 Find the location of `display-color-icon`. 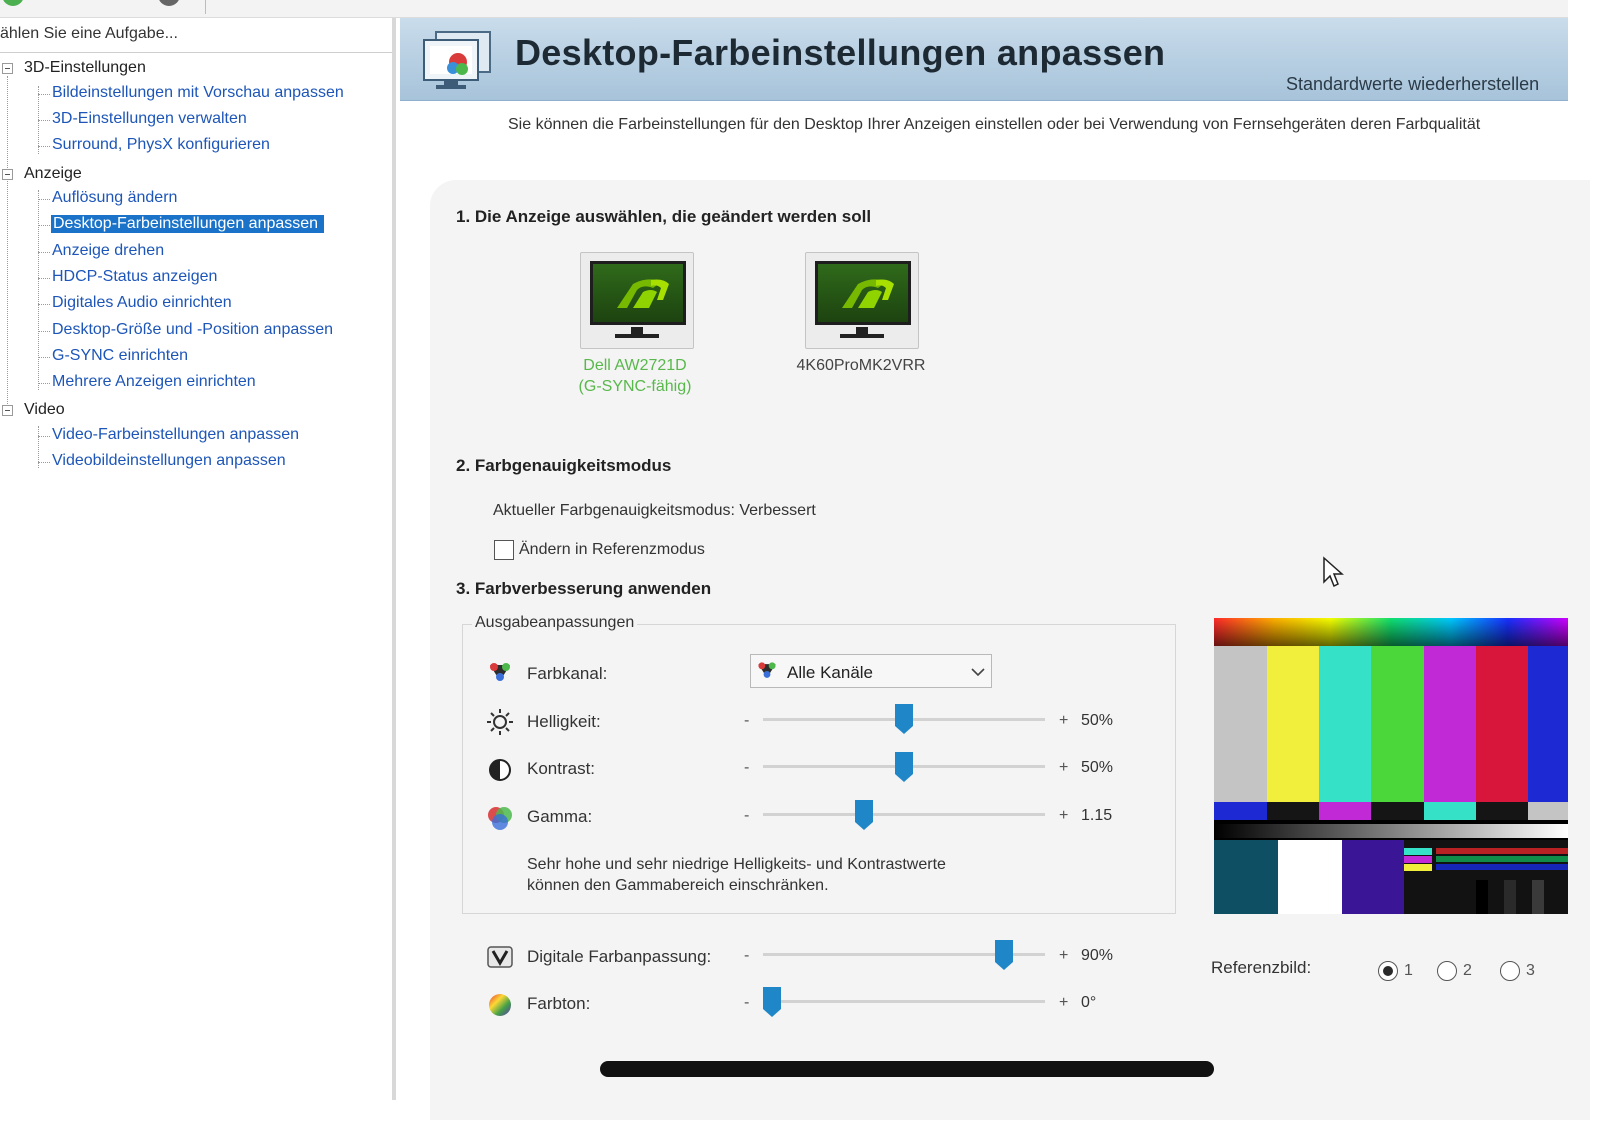

display-color-icon is located at coordinates (457, 60).